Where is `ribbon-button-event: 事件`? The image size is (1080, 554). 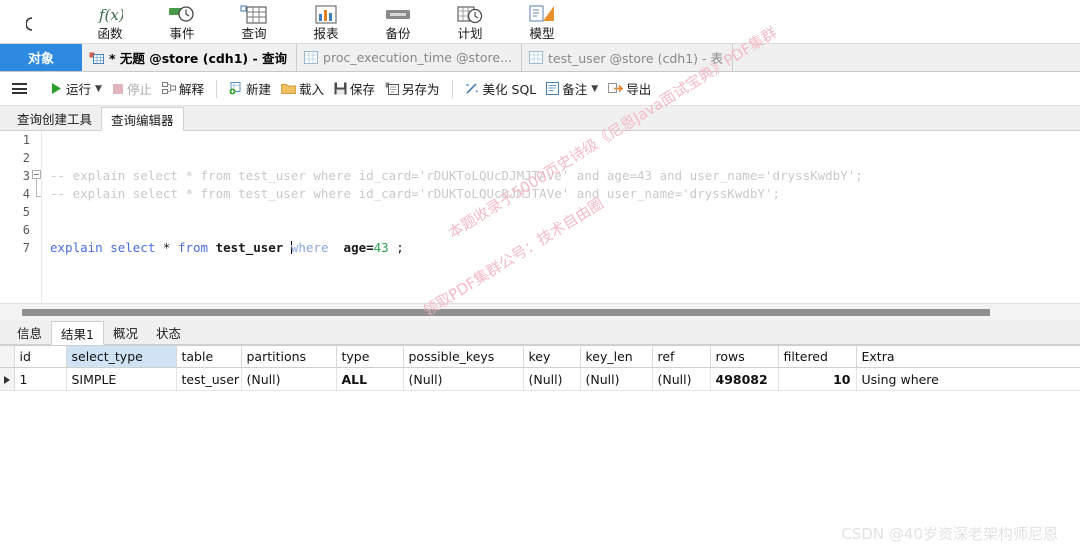 ribbon-button-event: 事件 is located at coordinates (182, 22).